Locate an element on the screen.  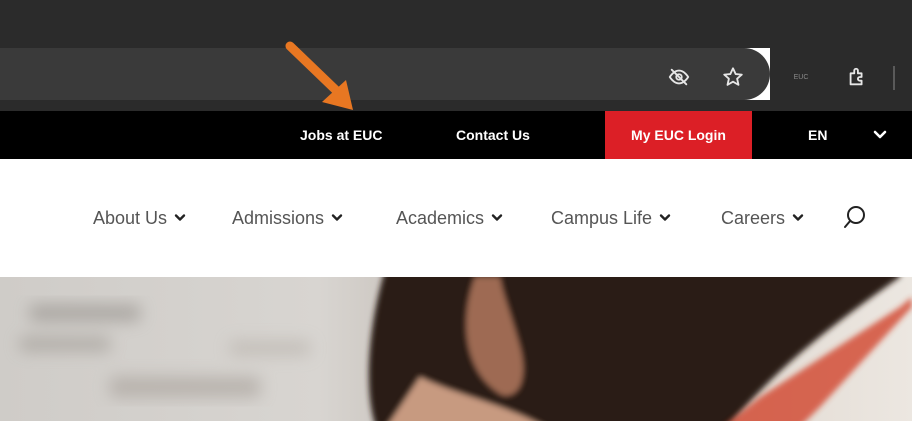
extension-badge: EUC is located at coordinates (801, 77).